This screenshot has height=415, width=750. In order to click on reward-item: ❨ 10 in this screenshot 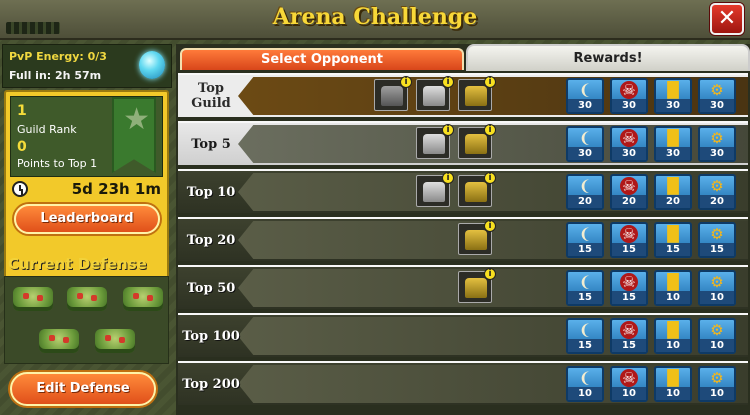, I will do `click(585, 384)`.